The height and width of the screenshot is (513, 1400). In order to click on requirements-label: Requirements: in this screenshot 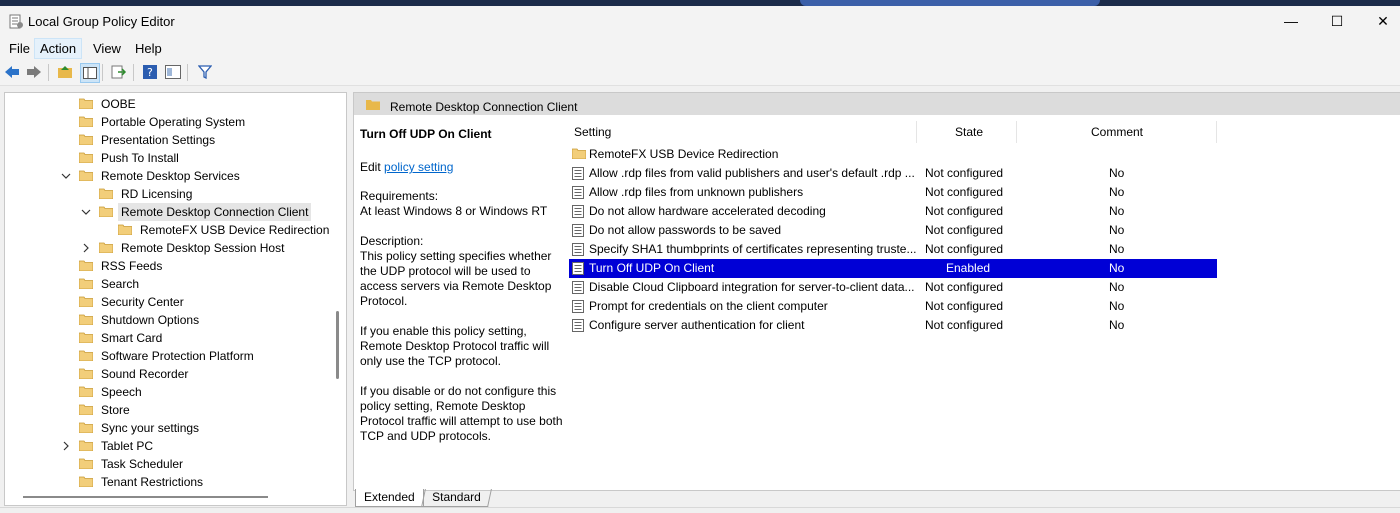, I will do `click(399, 196)`.